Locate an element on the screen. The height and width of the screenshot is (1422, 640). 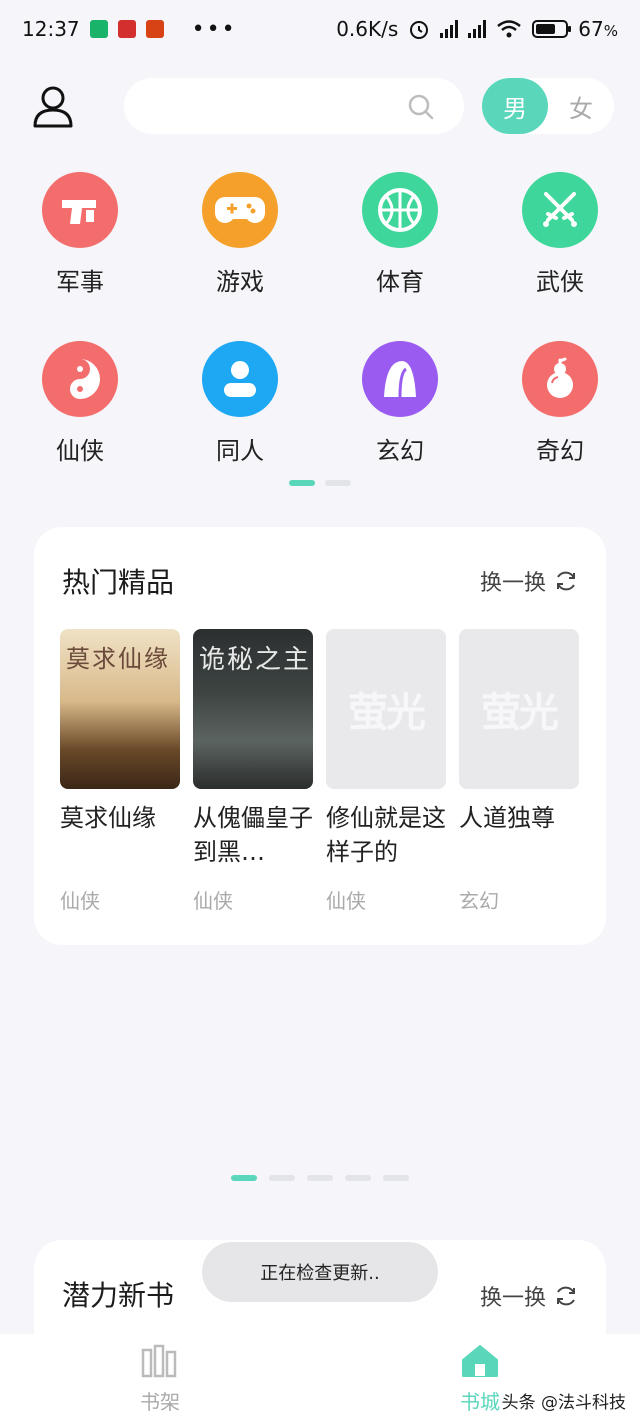
category-xuanhuan: 玄幻 is located at coordinates (400, 403).